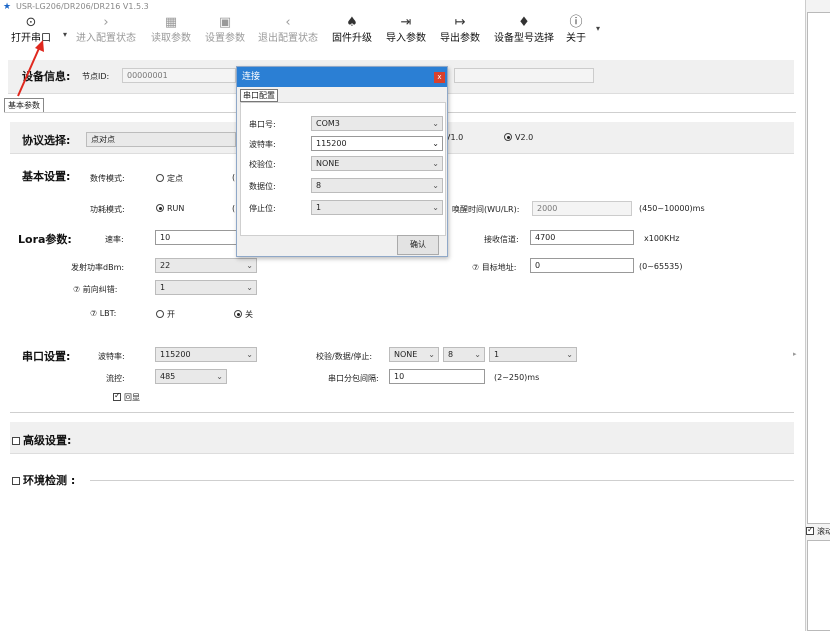 The width and height of the screenshot is (830, 631). Describe the element at coordinates (377, 123) in the screenshot. I see `port-select: COM3 ⌄` at that location.